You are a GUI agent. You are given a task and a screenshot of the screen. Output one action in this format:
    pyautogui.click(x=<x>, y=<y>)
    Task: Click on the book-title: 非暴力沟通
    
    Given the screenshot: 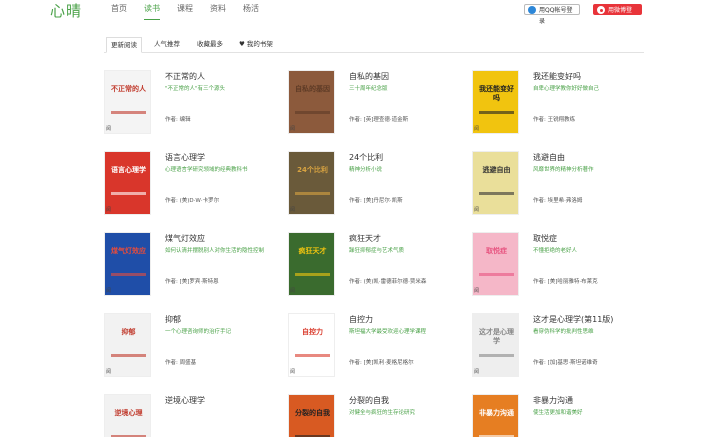 What is the action you would take?
    pyautogui.click(x=553, y=400)
    